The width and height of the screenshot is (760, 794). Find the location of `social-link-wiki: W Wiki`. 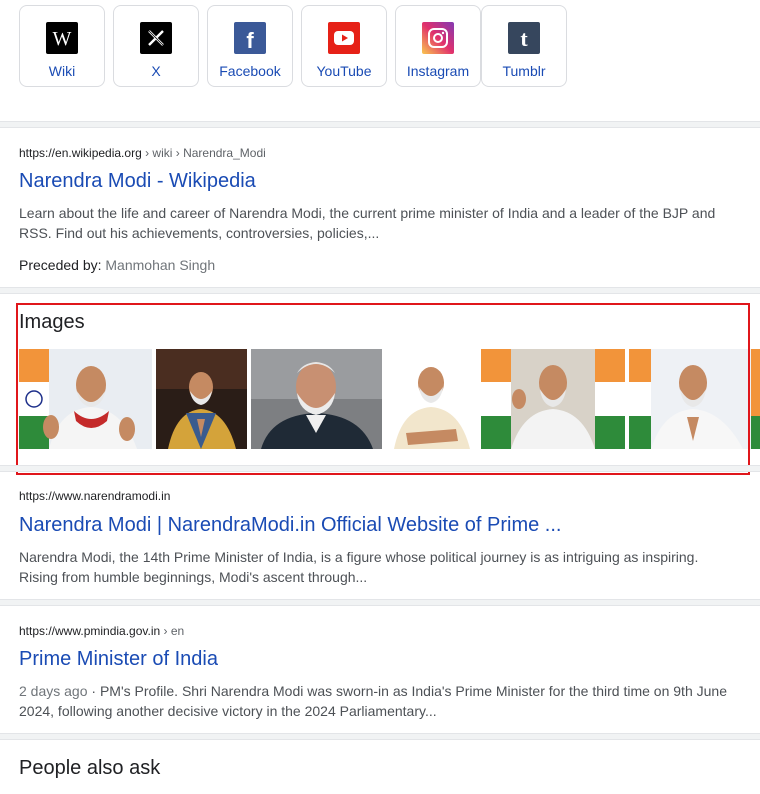

social-link-wiki: W Wiki is located at coordinates (62, 46).